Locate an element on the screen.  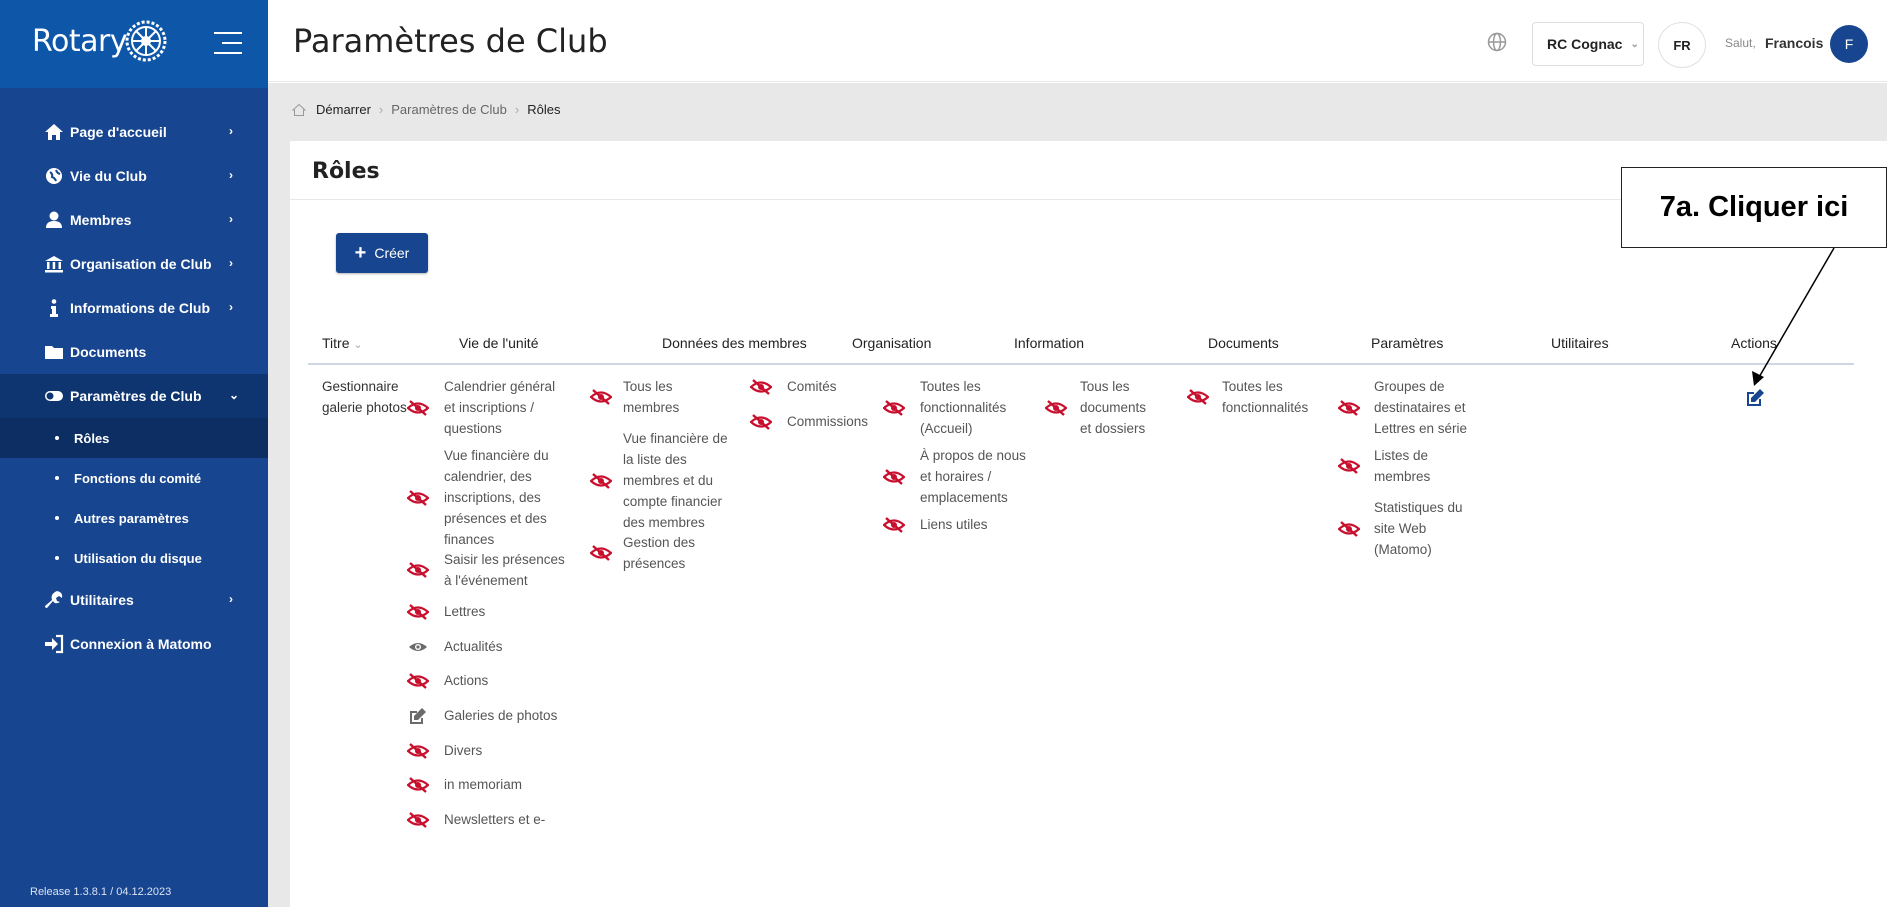
permission-item: Saisir les présences à l'événement is located at coordinates (486, 570).